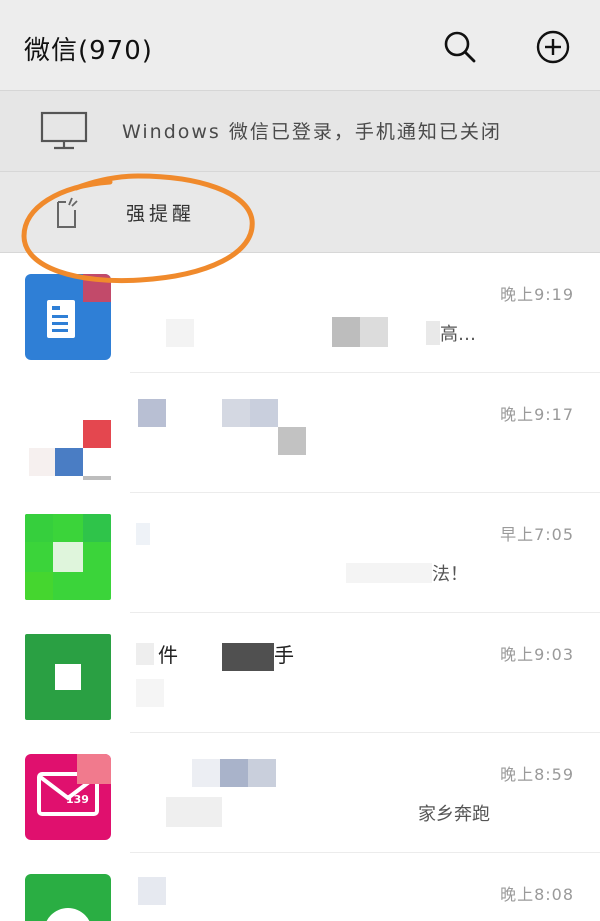  What do you see at coordinates (450, 574) in the screenshot?
I see `chat-preview-text: 法！` at bounding box center [450, 574].